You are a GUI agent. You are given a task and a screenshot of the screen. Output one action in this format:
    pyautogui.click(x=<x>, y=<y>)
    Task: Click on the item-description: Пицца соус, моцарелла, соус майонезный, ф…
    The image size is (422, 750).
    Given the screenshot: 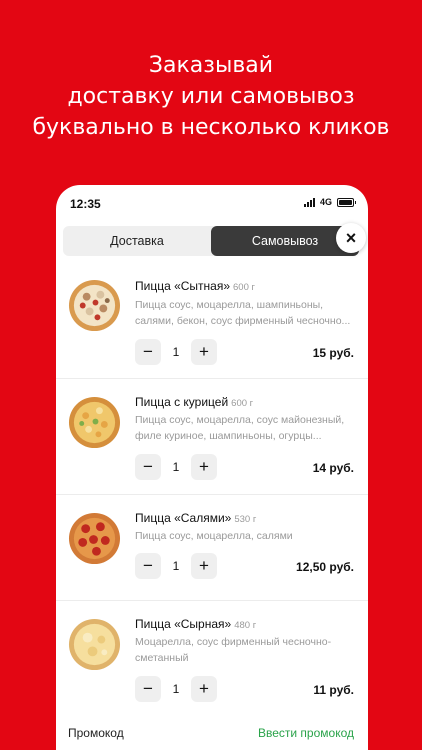 What is the action you would take?
    pyautogui.click(x=240, y=428)
    